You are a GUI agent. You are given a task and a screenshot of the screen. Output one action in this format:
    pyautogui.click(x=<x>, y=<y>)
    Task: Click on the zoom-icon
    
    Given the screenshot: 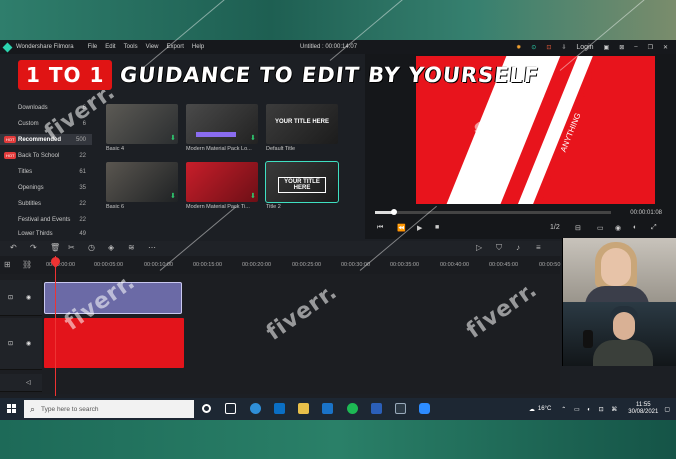 What is the action you would take?
    pyautogui.click(x=424, y=408)
    